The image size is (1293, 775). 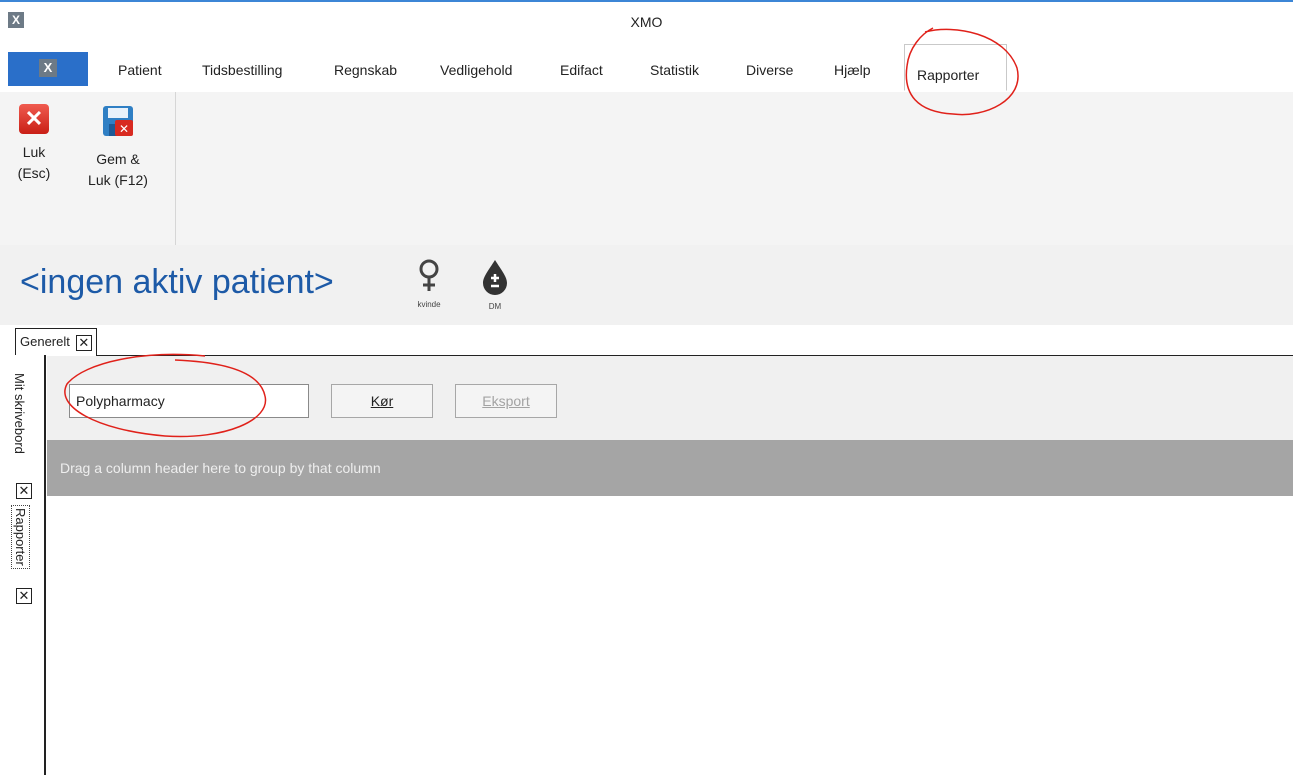 I want to click on side-tab-mit-skrivebord: Mit skrivebord, so click(x=19, y=413).